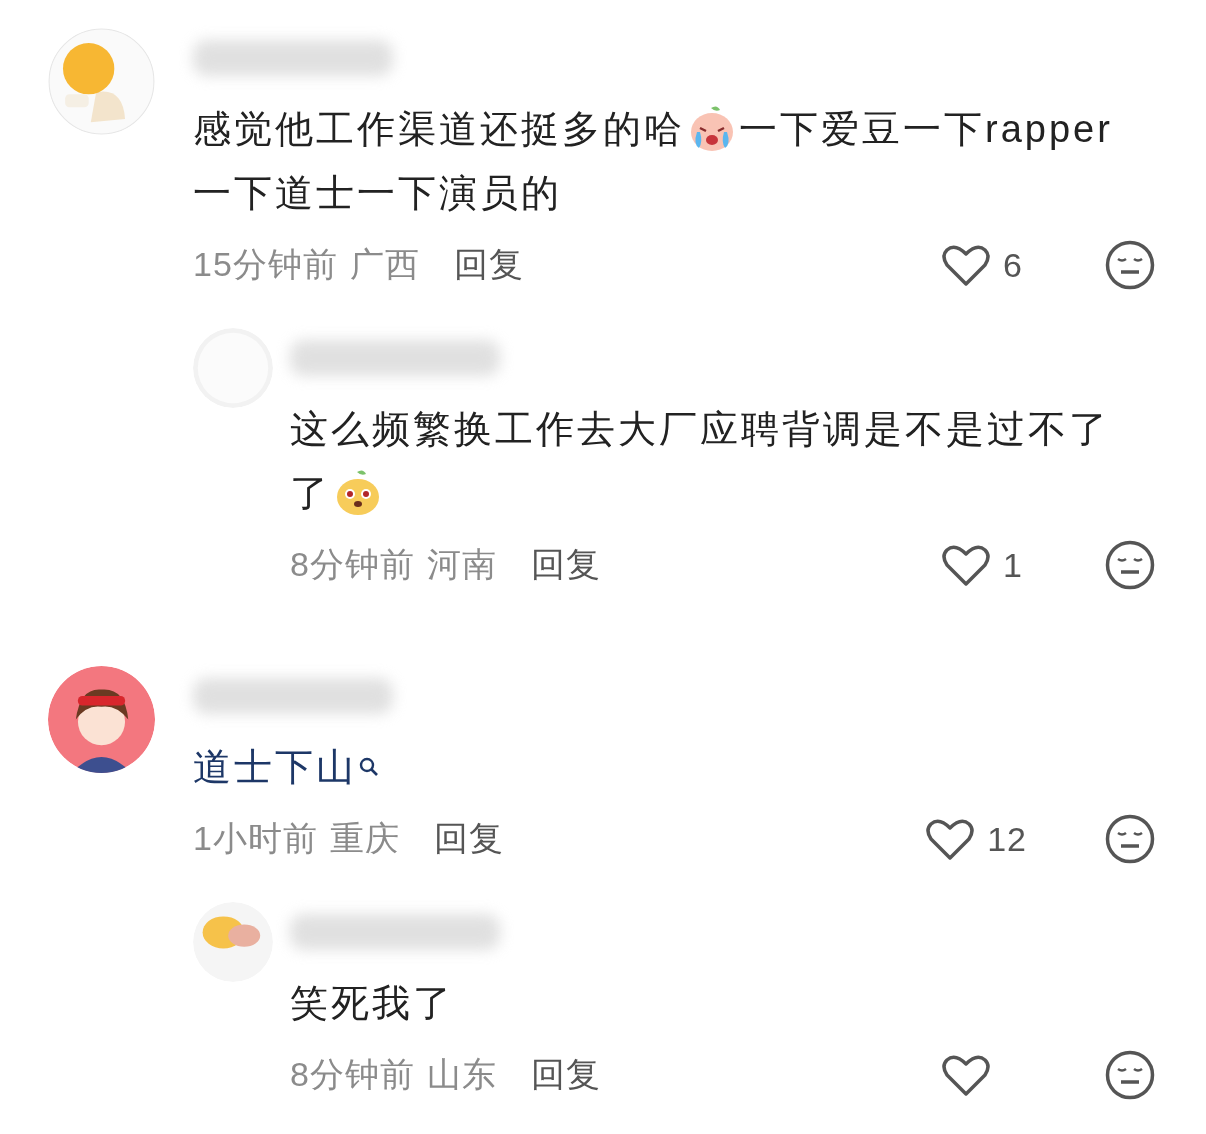 This screenshot has width=1206, height=1134. I want to click on comment-text: 了, so click(310, 493).